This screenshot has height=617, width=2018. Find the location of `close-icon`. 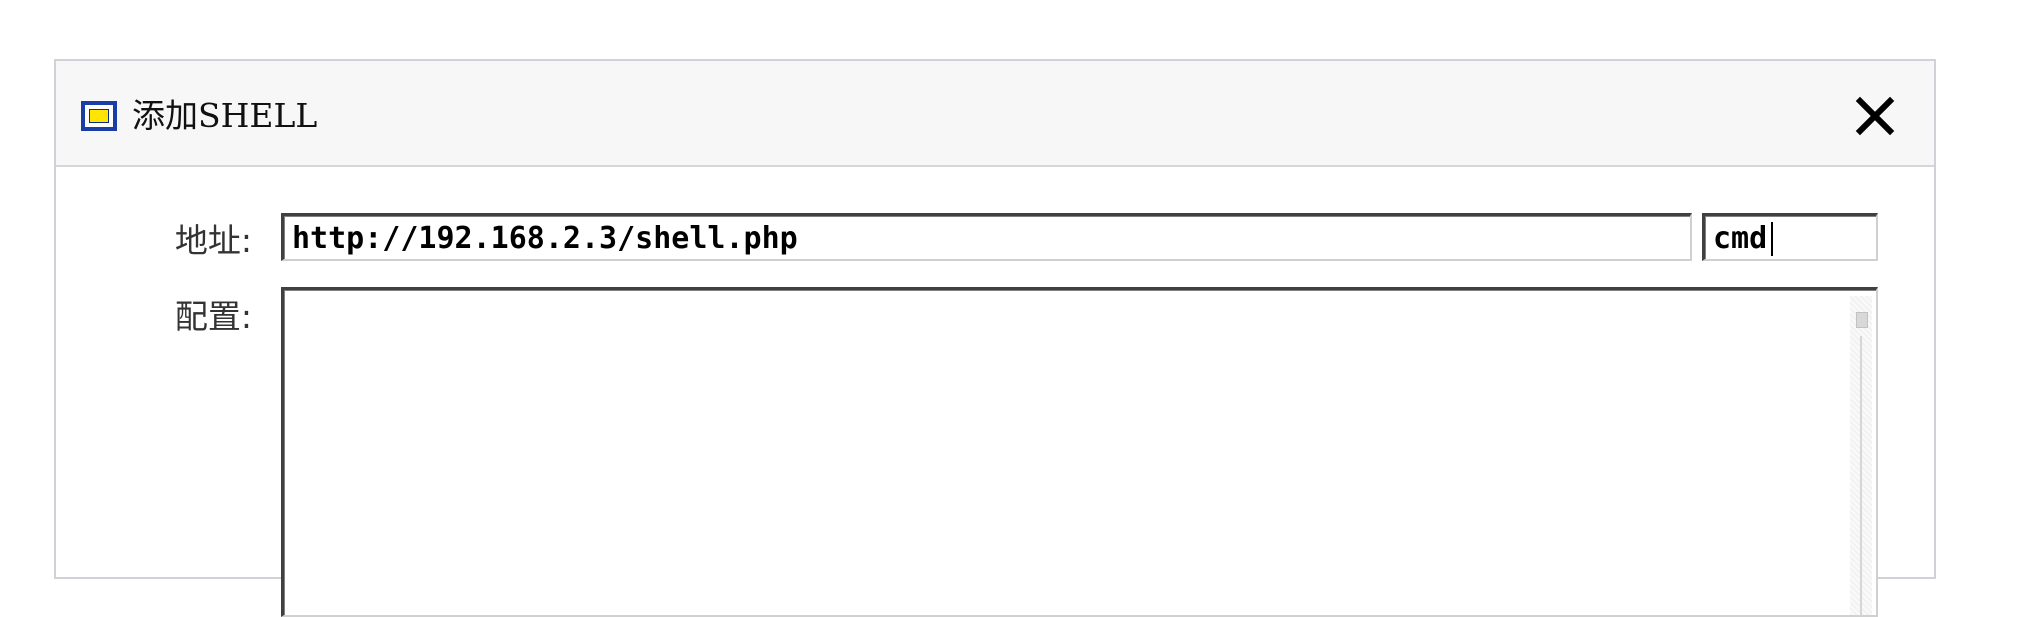

close-icon is located at coordinates (1875, 116).